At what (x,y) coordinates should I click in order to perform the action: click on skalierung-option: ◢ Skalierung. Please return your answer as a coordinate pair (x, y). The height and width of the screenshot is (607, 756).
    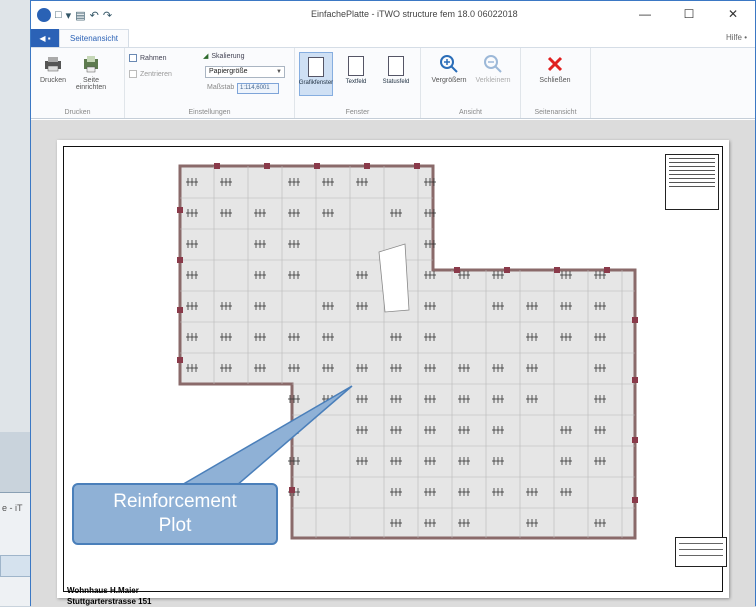
    Looking at the image, I should click on (224, 56).